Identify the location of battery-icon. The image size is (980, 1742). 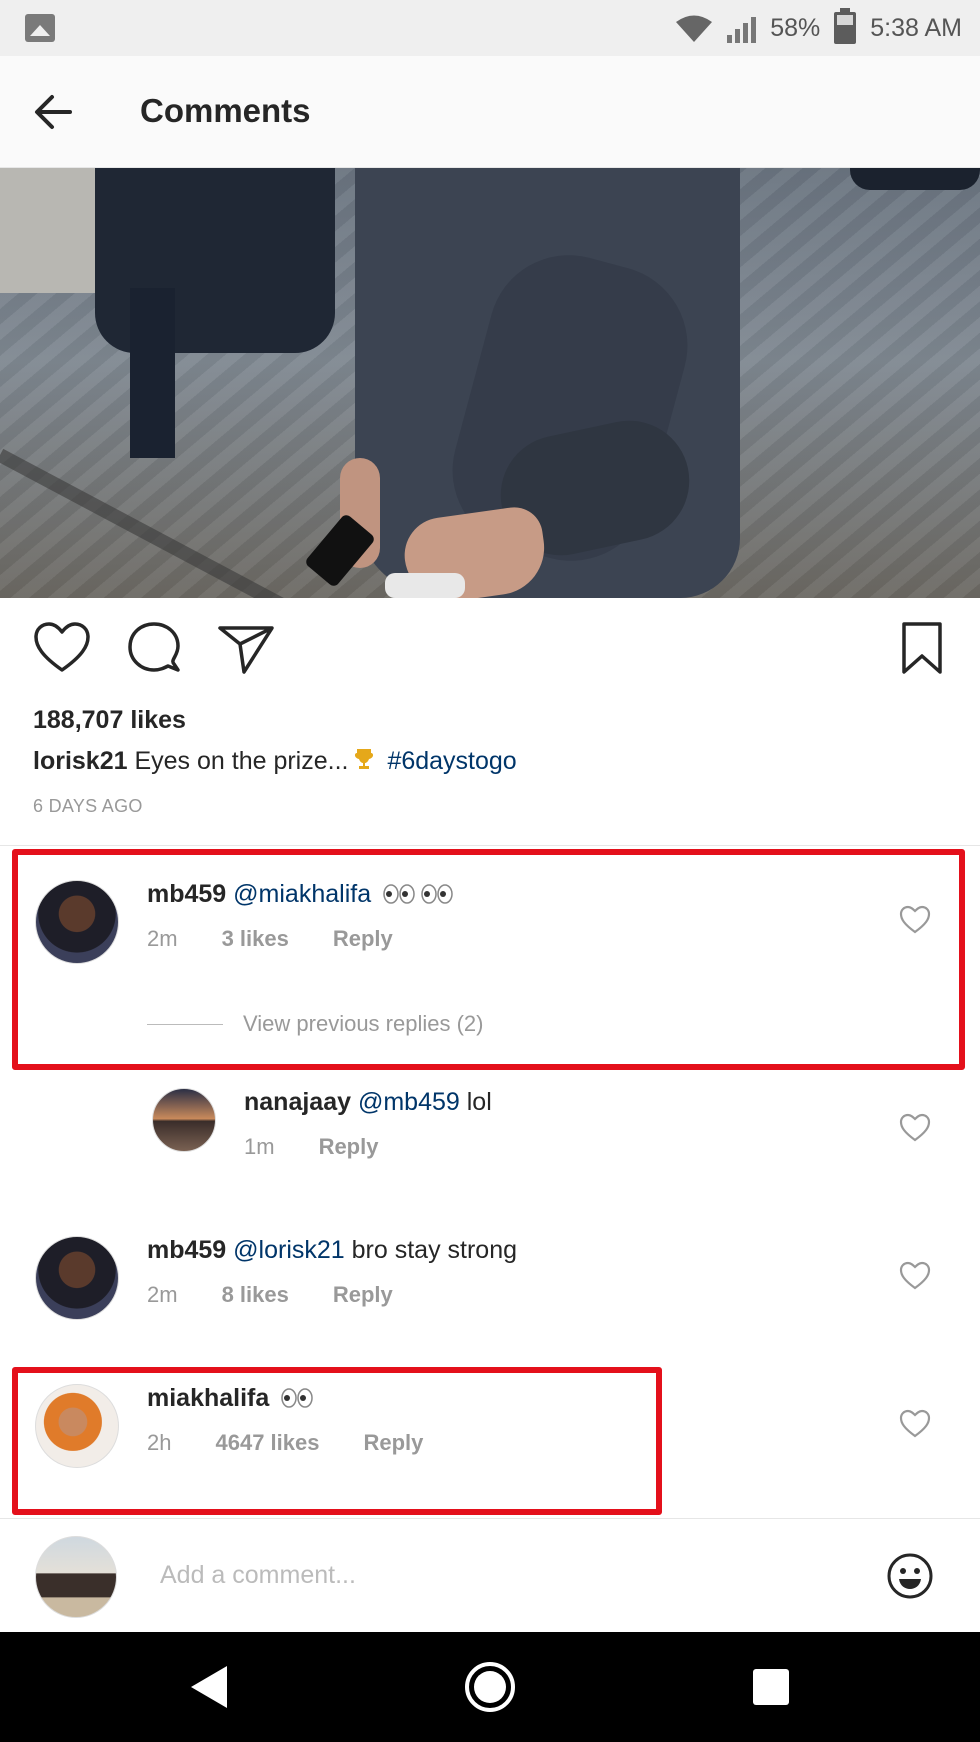
(845, 26).